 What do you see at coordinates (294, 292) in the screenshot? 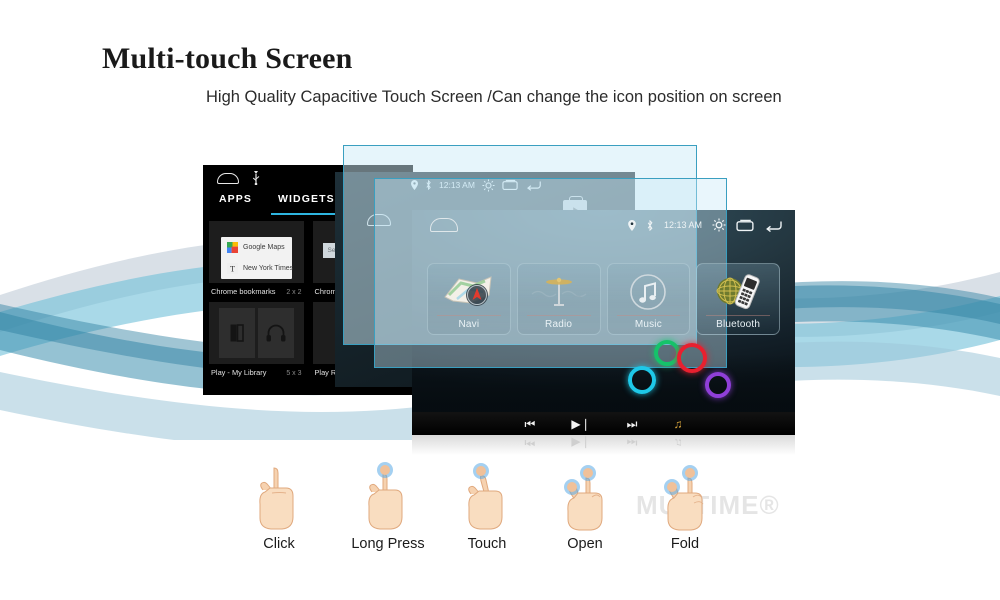
I see `widget-size: 2 x 2` at bounding box center [294, 292].